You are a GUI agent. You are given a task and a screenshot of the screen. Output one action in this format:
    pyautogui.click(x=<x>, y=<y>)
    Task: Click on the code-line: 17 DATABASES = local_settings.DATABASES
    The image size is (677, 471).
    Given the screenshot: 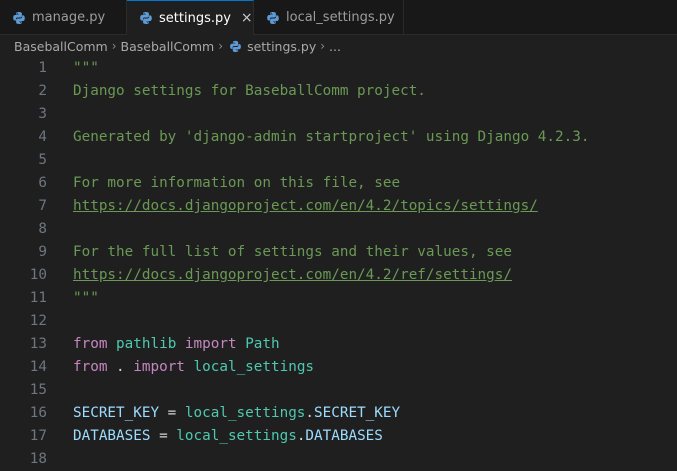 What is the action you would take?
    pyautogui.click(x=338, y=436)
    